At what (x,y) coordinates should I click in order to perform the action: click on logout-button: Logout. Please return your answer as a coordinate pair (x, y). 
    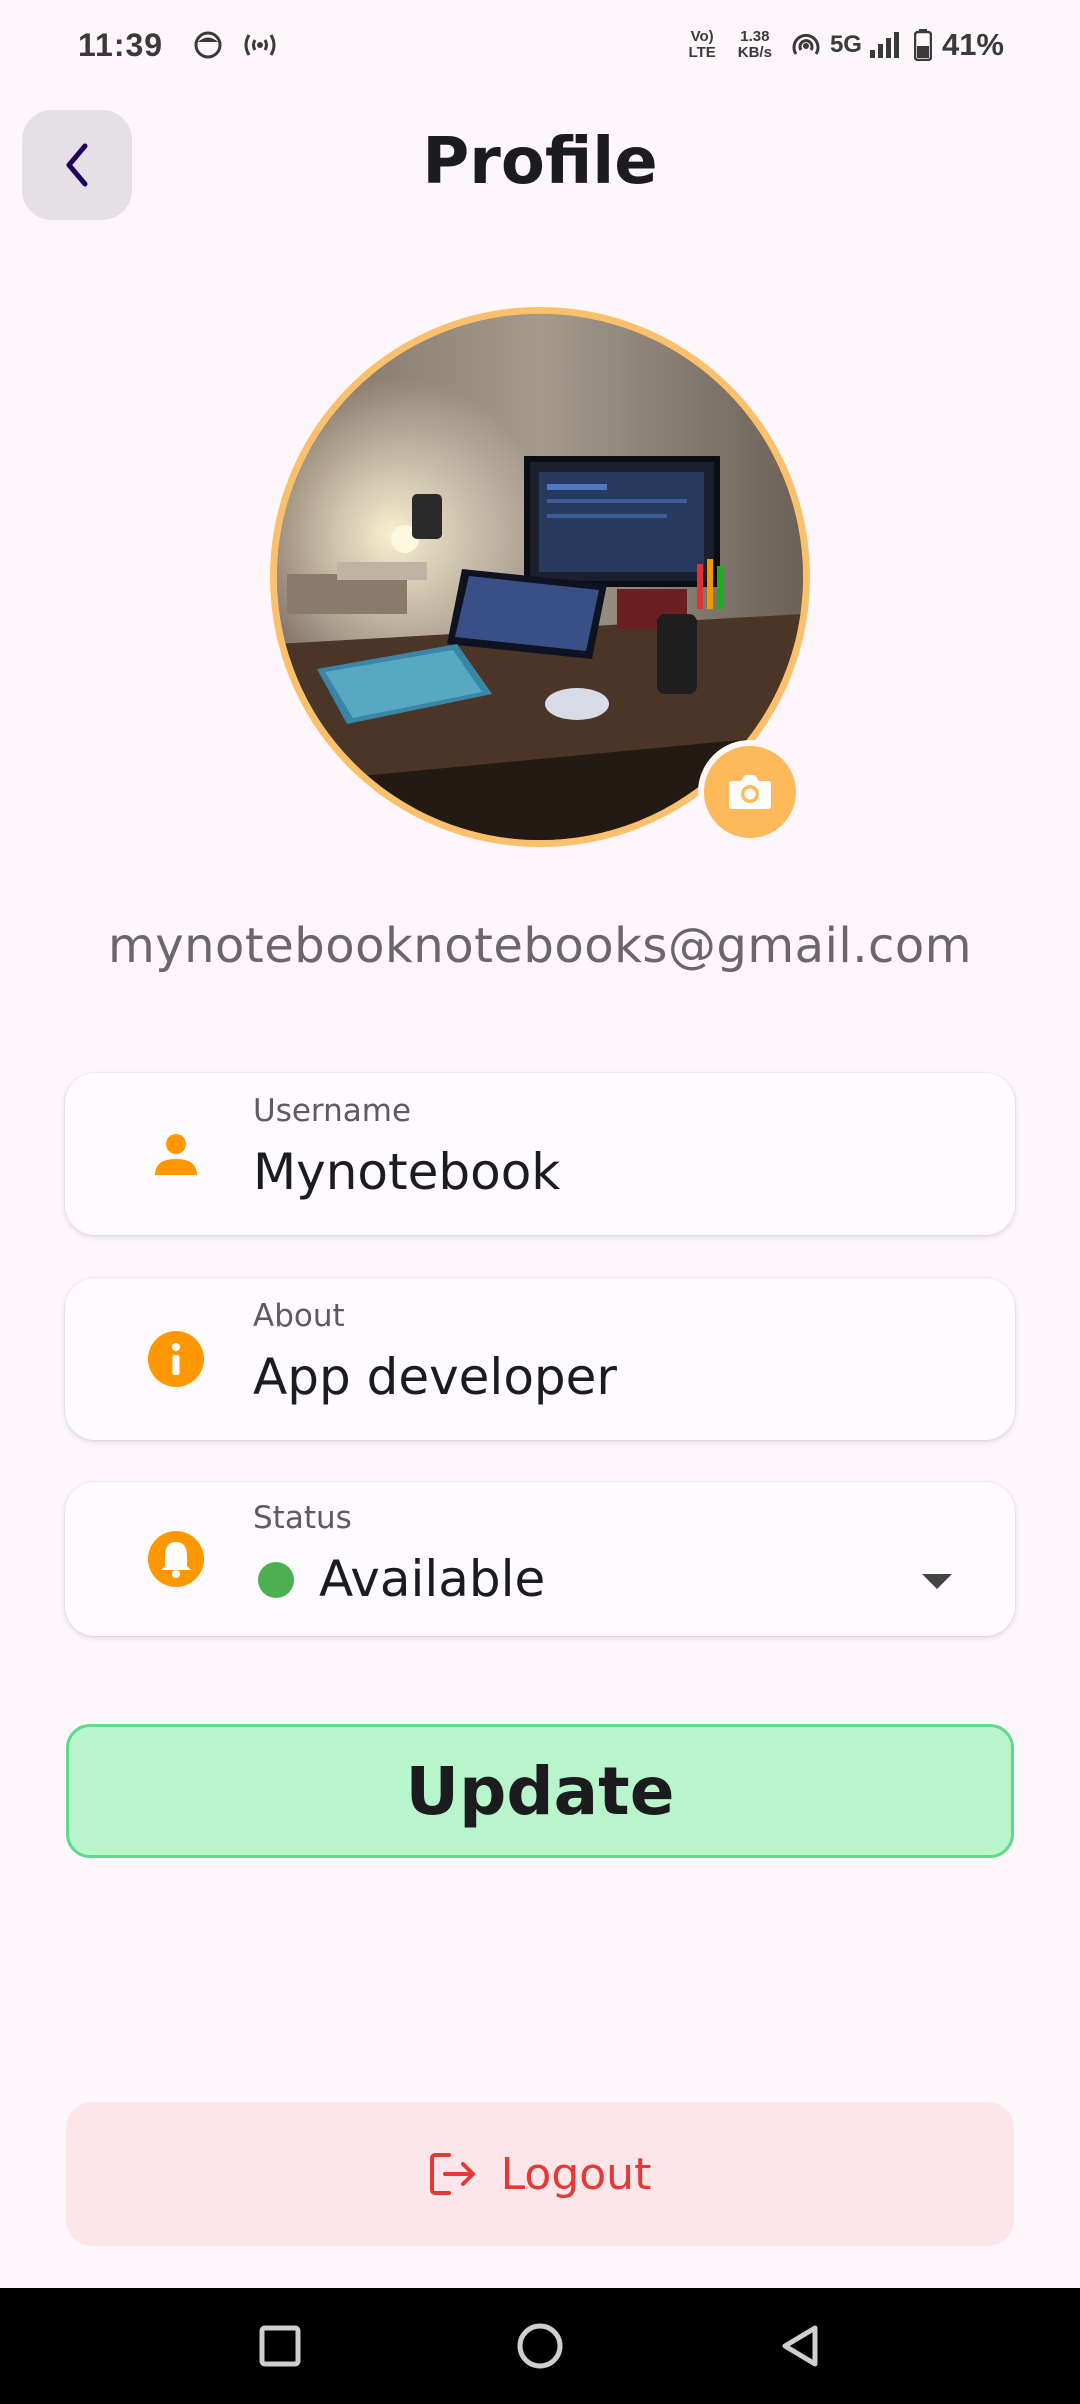
    Looking at the image, I should click on (540, 2174).